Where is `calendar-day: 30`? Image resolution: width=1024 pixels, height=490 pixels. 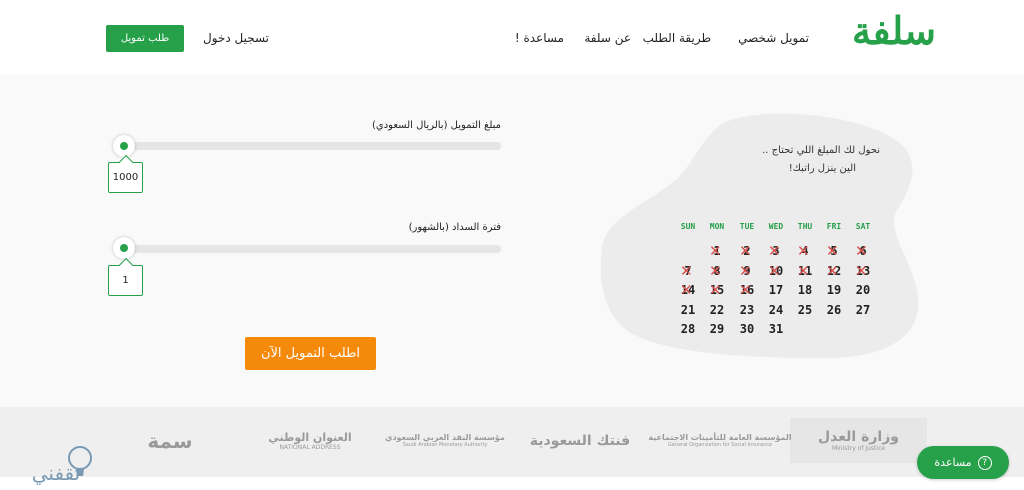 calendar-day: 30 is located at coordinates (747, 329).